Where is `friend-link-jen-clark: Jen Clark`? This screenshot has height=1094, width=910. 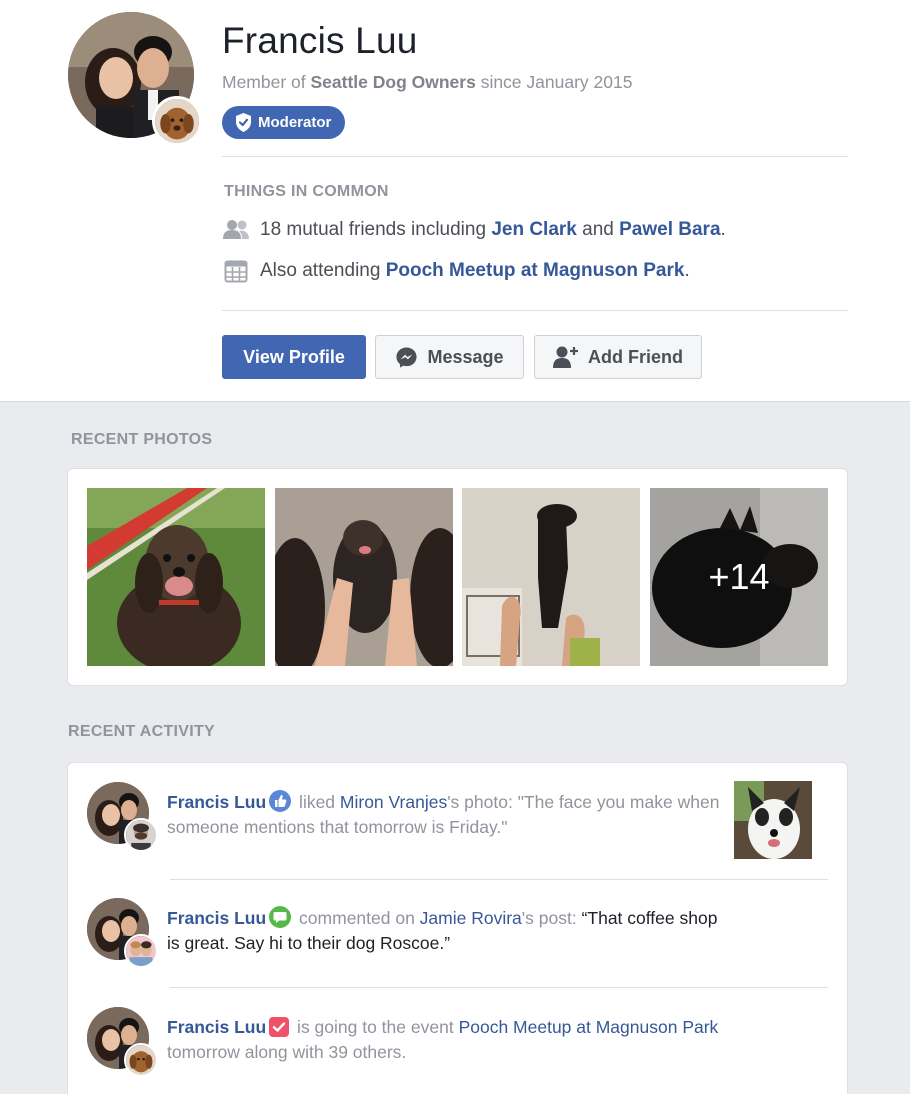 friend-link-jen-clark: Jen Clark is located at coordinates (534, 229).